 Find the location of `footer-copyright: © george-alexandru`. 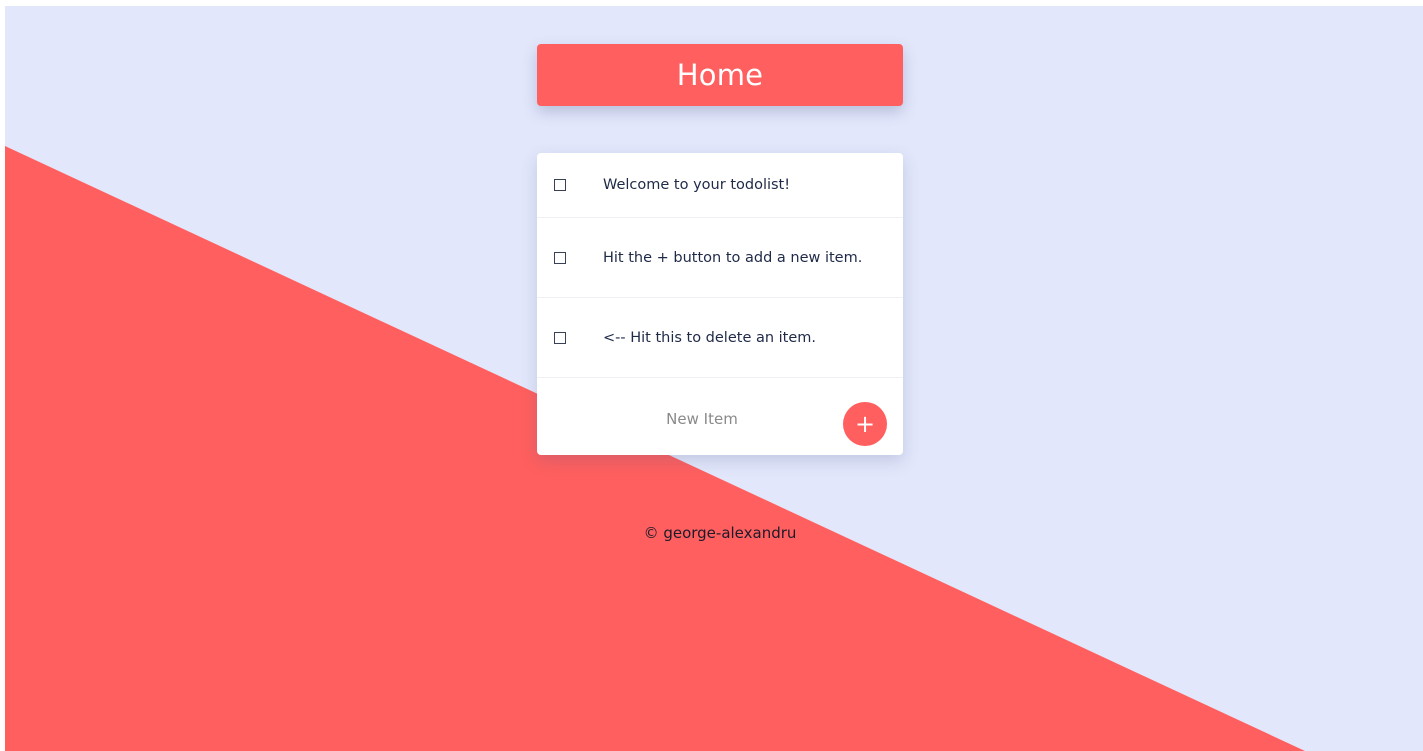

footer-copyright: © george-alexandru is located at coordinates (720, 533).